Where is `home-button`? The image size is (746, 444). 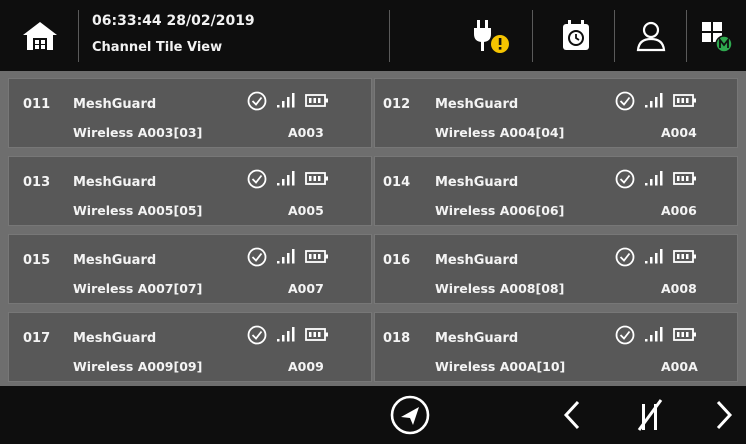 home-button is located at coordinates (40, 36).